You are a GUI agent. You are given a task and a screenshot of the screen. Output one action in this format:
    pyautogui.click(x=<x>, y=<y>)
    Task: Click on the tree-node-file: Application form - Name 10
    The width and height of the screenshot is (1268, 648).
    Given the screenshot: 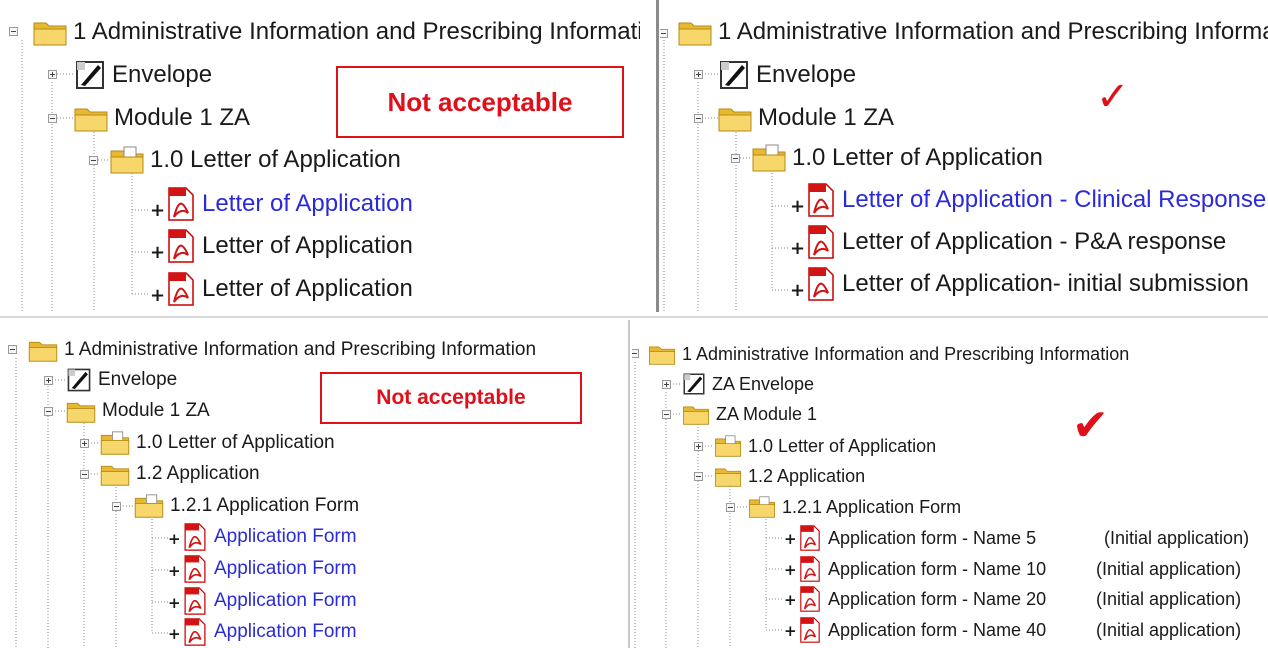 What is the action you would take?
    pyautogui.click(x=922, y=569)
    